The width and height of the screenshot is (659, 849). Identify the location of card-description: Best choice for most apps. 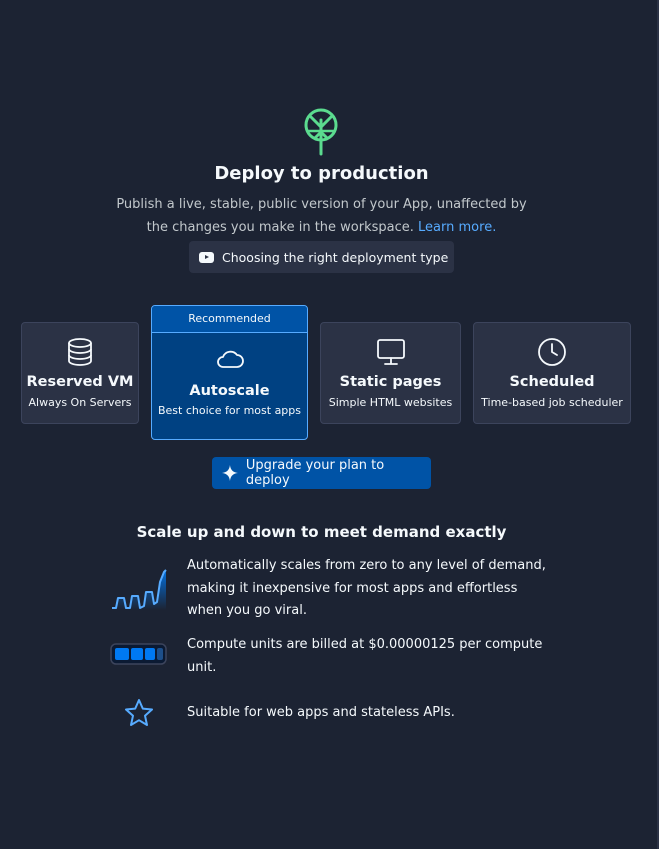
(229, 410).